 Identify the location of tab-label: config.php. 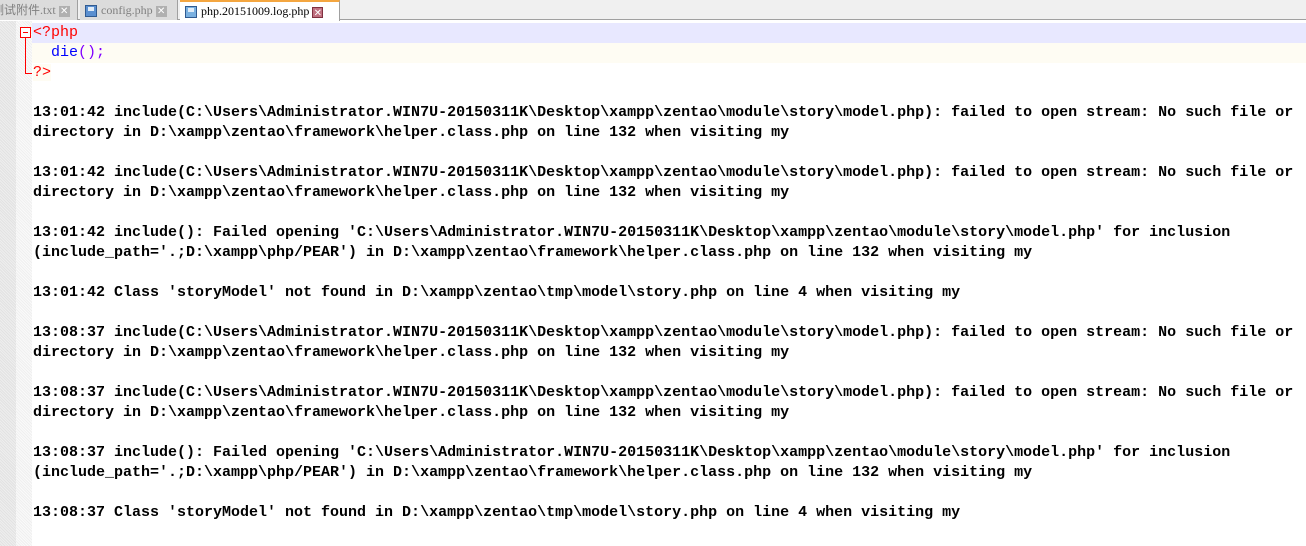
(127, 10).